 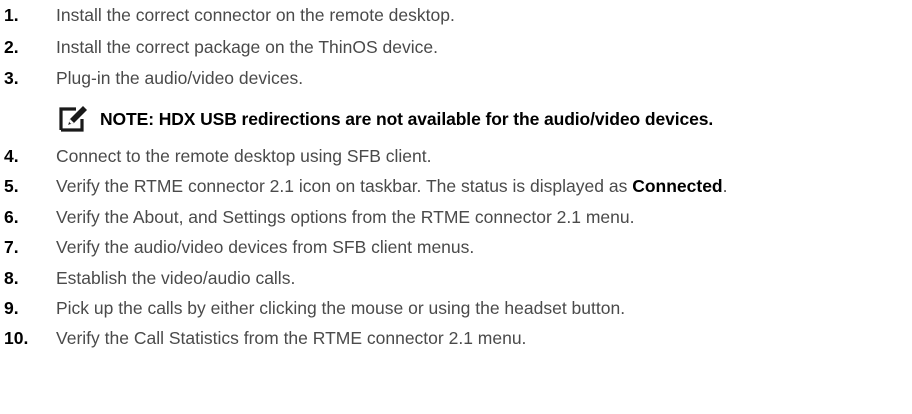 I want to click on step-text: Plug-in the audio/video devices., so click(x=180, y=78).